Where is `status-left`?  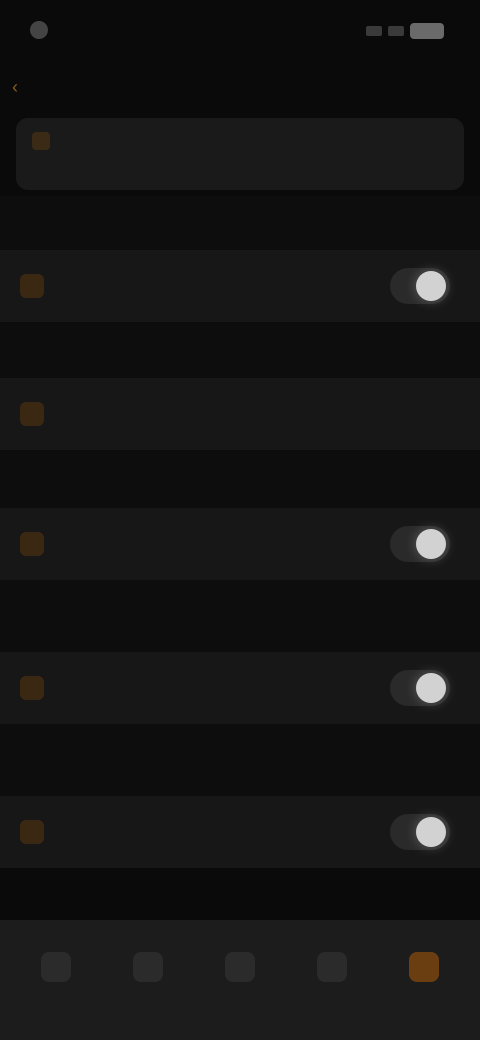 status-left is located at coordinates (85, 30).